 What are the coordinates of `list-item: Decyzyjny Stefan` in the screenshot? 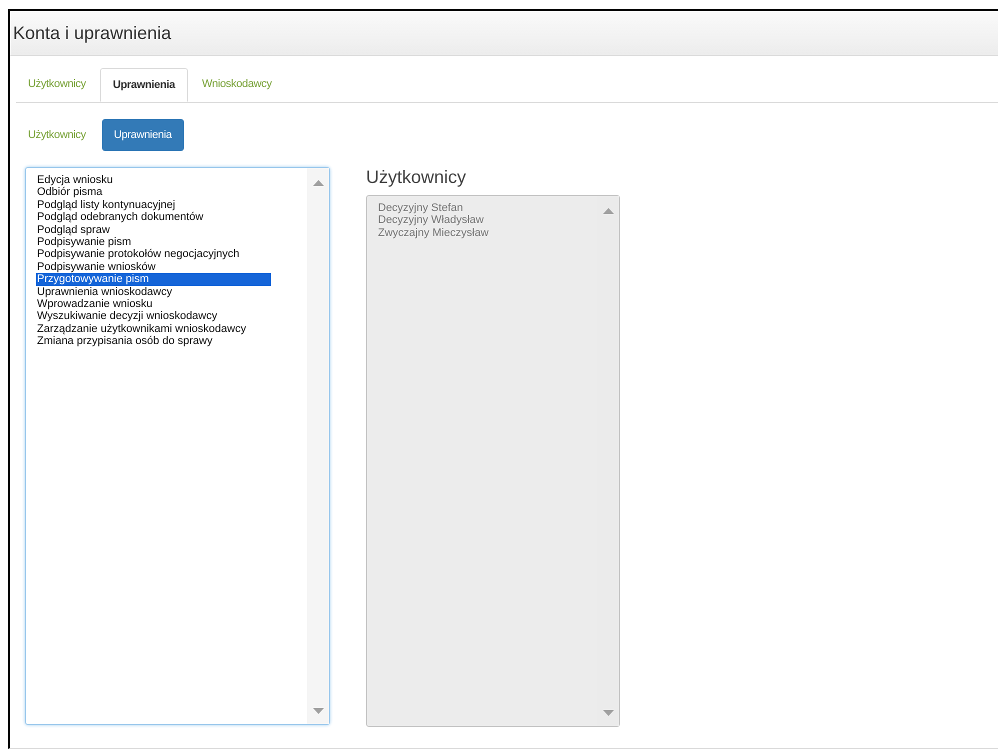 It's located at (420, 208).